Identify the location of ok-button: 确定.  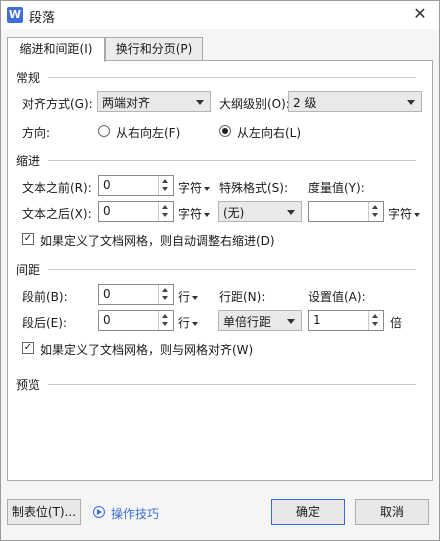
(308, 512).